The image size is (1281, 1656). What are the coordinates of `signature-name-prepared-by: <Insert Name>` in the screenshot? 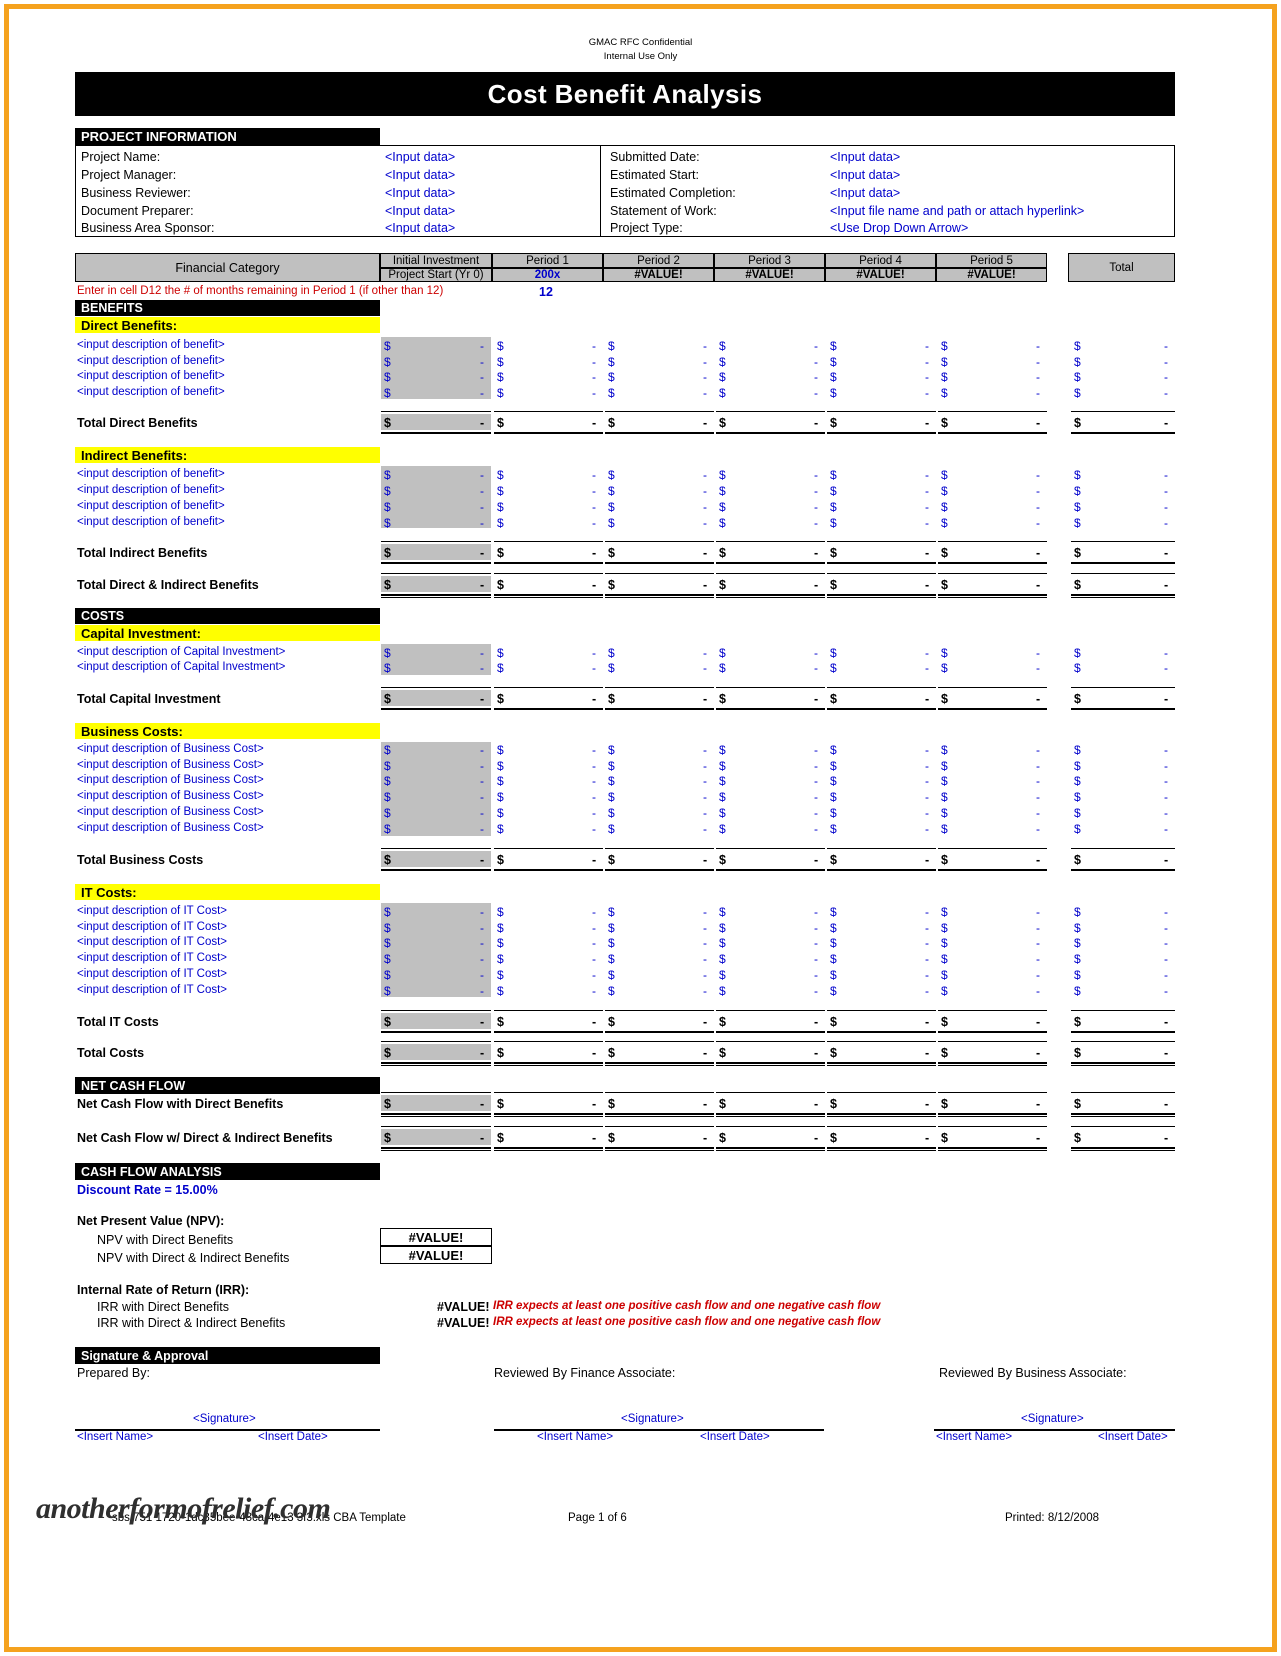 It's located at (115, 1437).